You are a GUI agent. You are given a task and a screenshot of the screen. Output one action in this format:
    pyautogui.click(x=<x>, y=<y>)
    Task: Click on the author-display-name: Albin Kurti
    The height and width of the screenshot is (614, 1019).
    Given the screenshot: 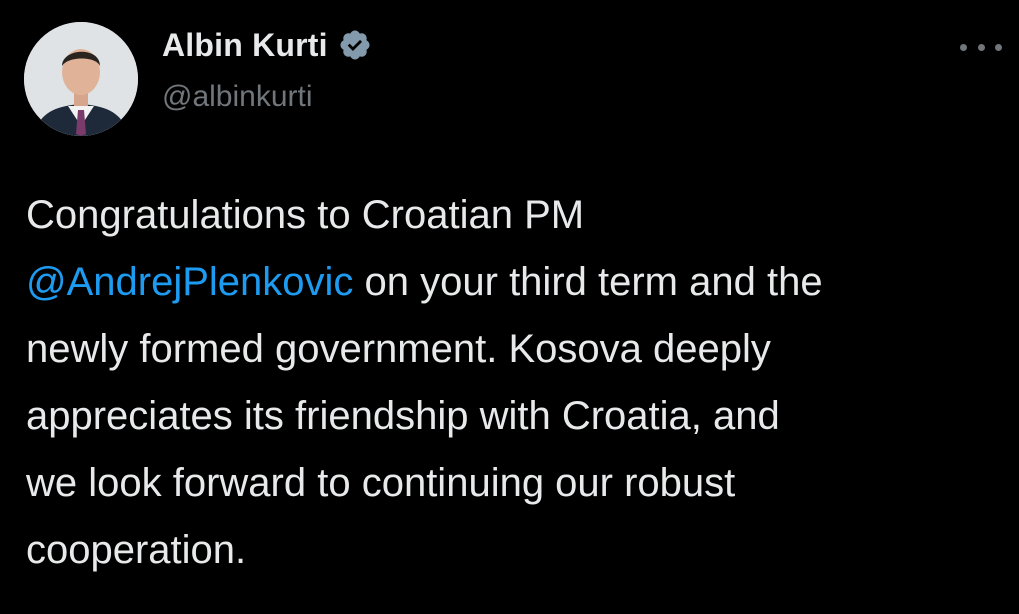 What is the action you would take?
    pyautogui.click(x=245, y=45)
    